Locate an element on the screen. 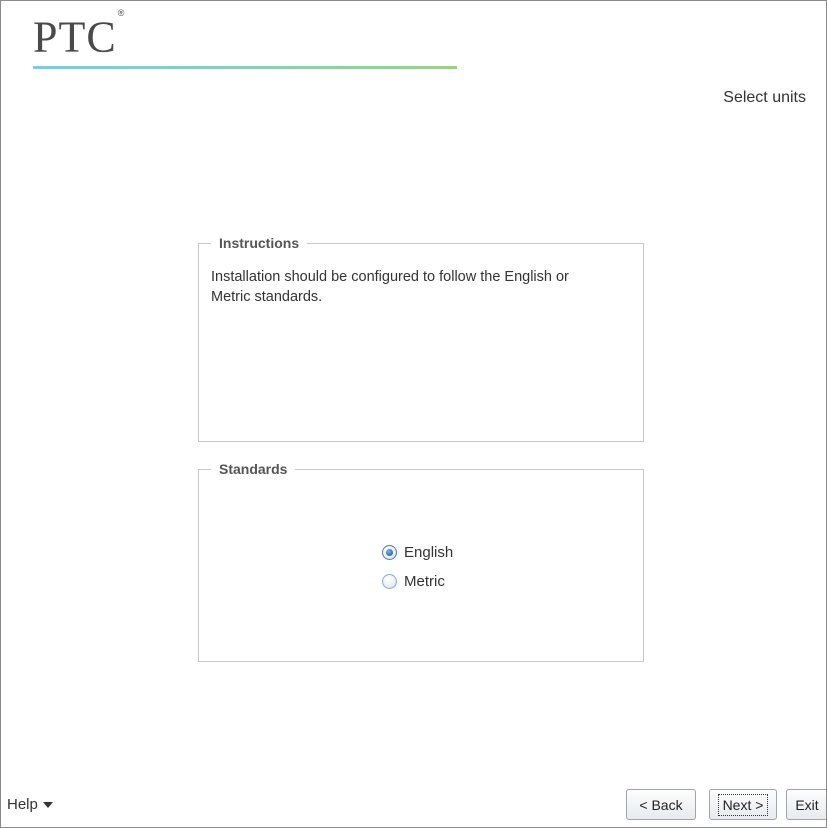 The image size is (827, 828). next-button: Next > is located at coordinates (743, 804).